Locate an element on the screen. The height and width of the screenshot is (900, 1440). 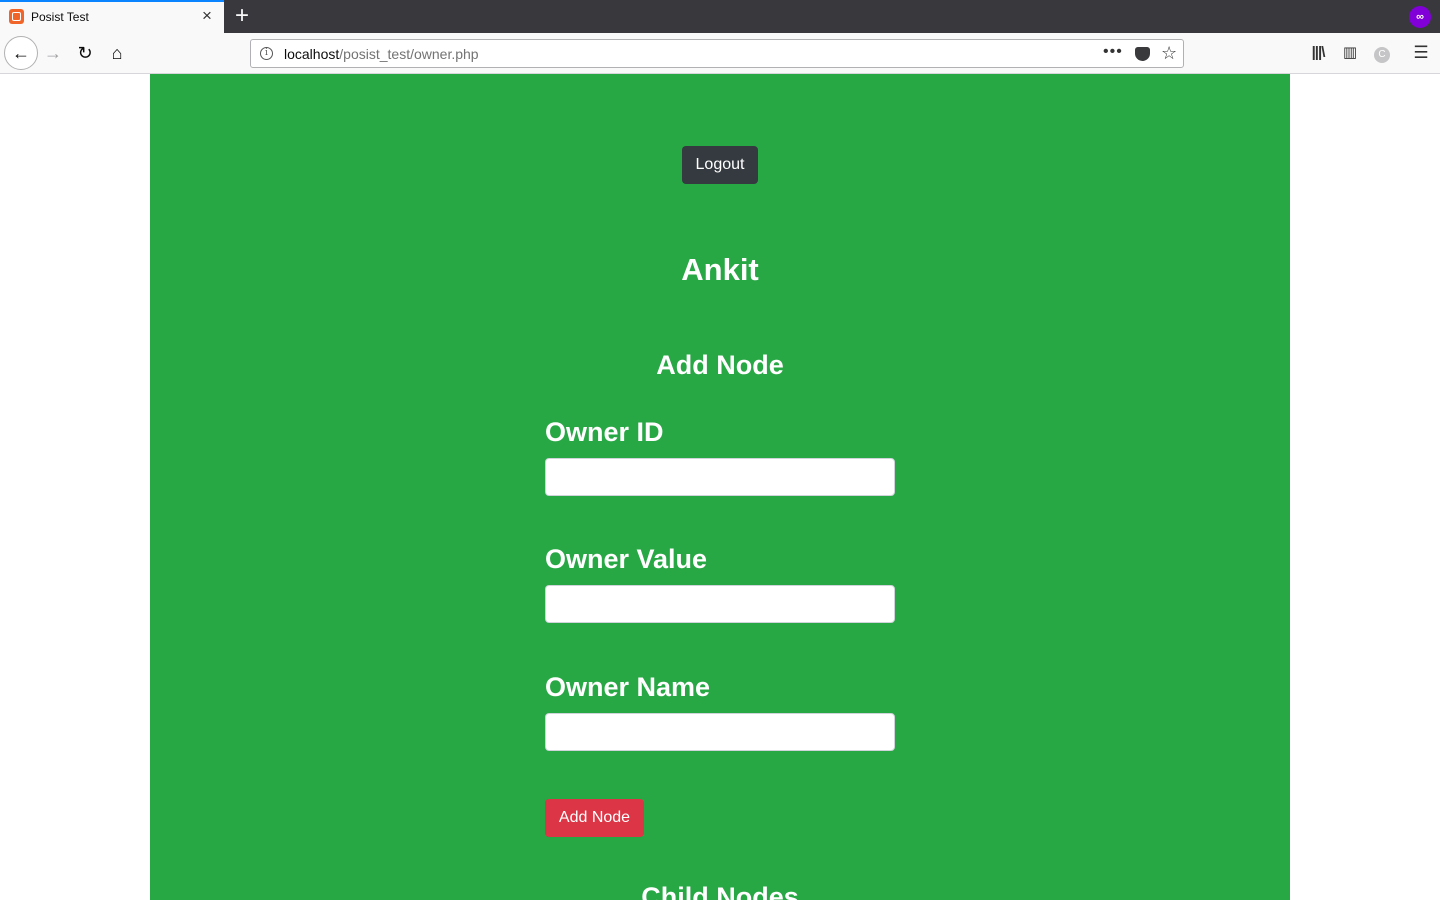
url-text: localhost/posist_test/owner.php is located at coordinates (381, 54).